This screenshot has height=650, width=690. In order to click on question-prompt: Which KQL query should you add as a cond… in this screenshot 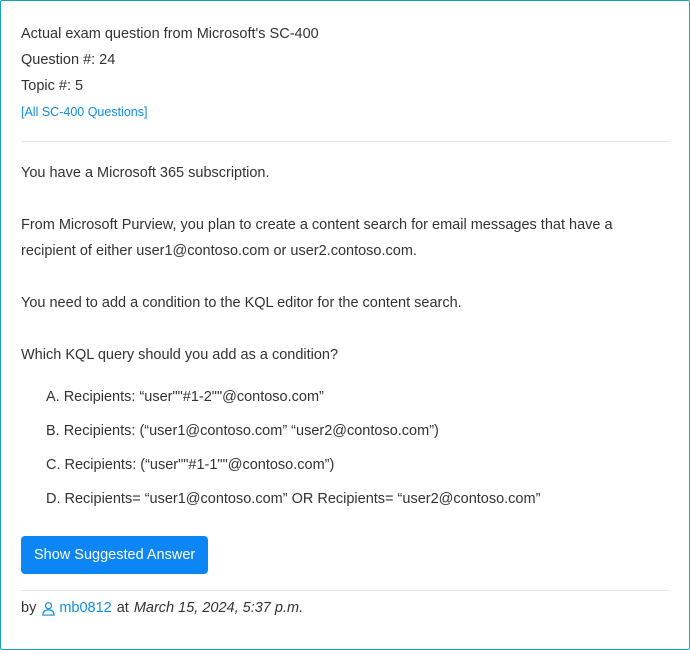, I will do `click(180, 355)`.